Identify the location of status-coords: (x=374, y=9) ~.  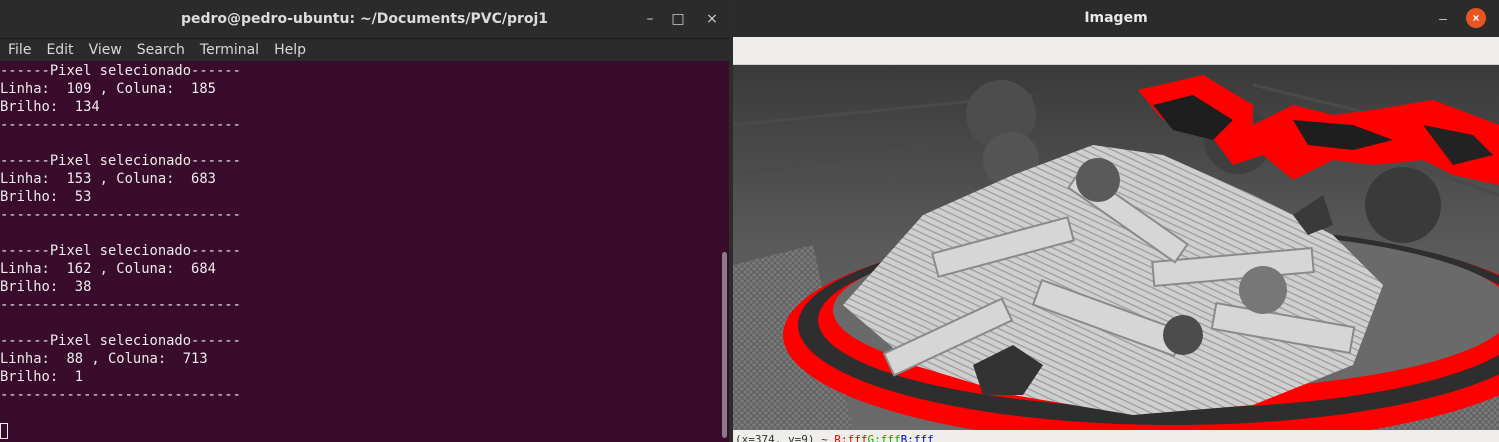
(781, 437).